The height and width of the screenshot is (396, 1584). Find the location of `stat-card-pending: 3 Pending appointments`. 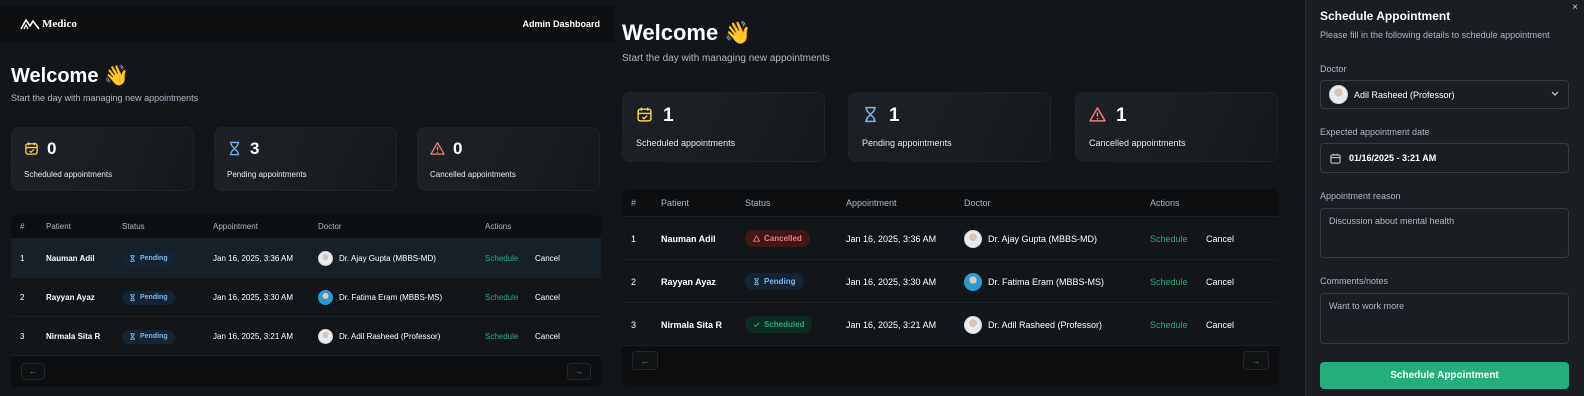

stat-card-pending: 3 Pending appointments is located at coordinates (305, 159).